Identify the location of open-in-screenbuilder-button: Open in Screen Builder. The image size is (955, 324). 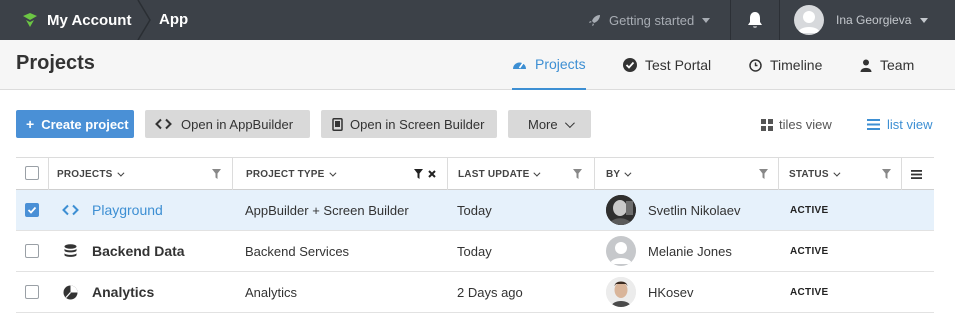
(409, 124).